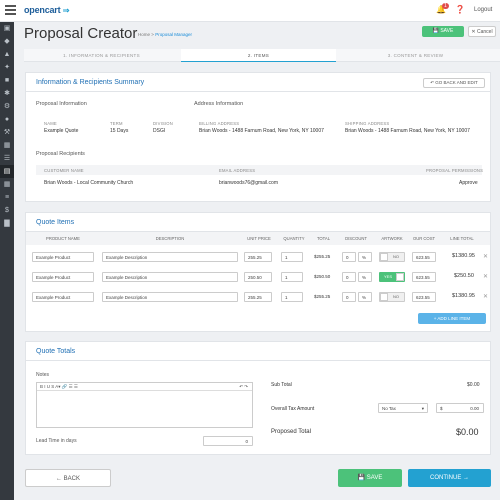 This screenshot has width=500, height=500. What do you see at coordinates (7, 67) in the screenshot?
I see `puzzle-icon: ✦` at bounding box center [7, 67].